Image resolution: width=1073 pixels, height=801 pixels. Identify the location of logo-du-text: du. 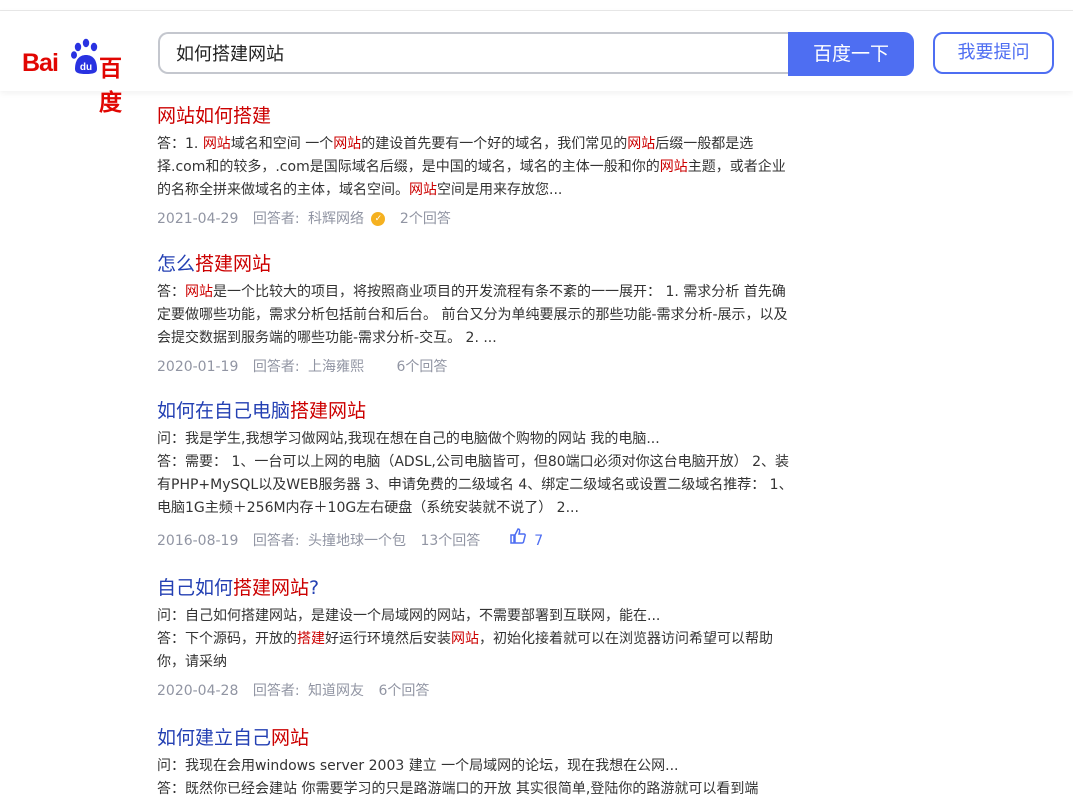
(86, 67).